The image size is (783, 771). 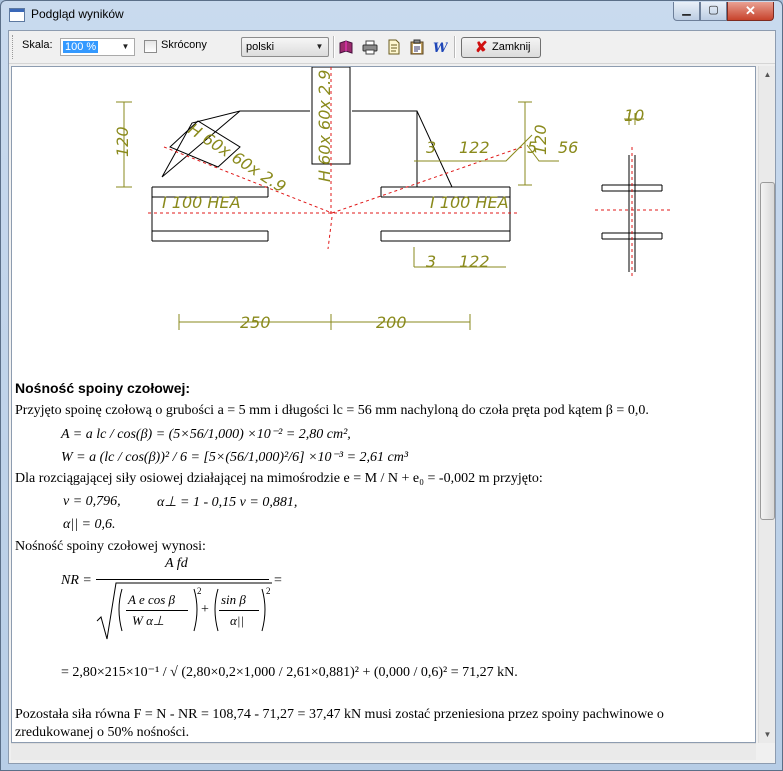 What do you see at coordinates (239, 610) in the screenshot?
I see `term2-fraction-bar` at bounding box center [239, 610].